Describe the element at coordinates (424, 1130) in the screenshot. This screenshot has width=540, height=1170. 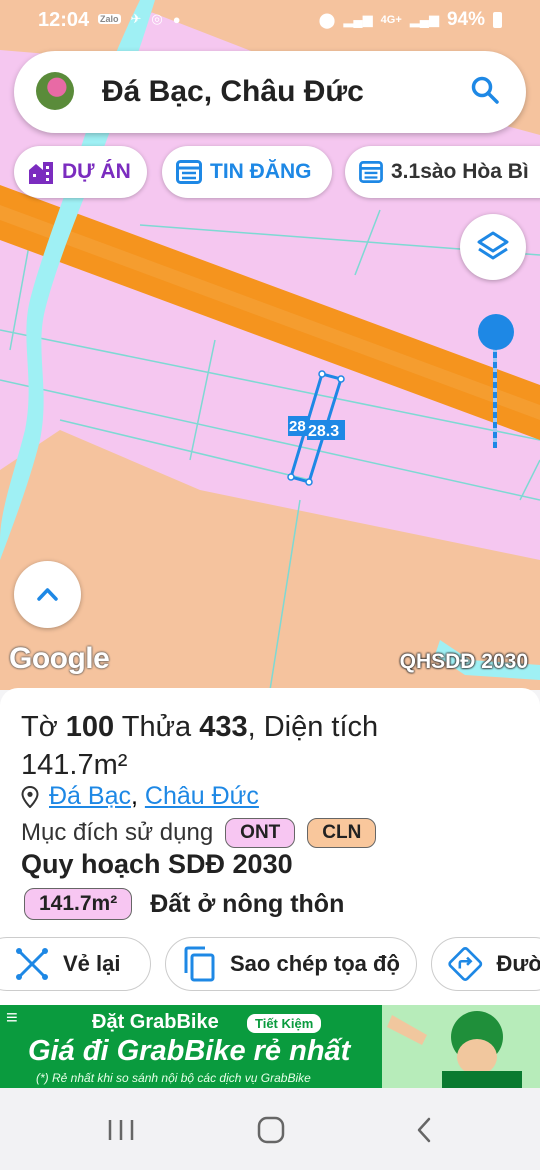
I see `back-icon` at that location.